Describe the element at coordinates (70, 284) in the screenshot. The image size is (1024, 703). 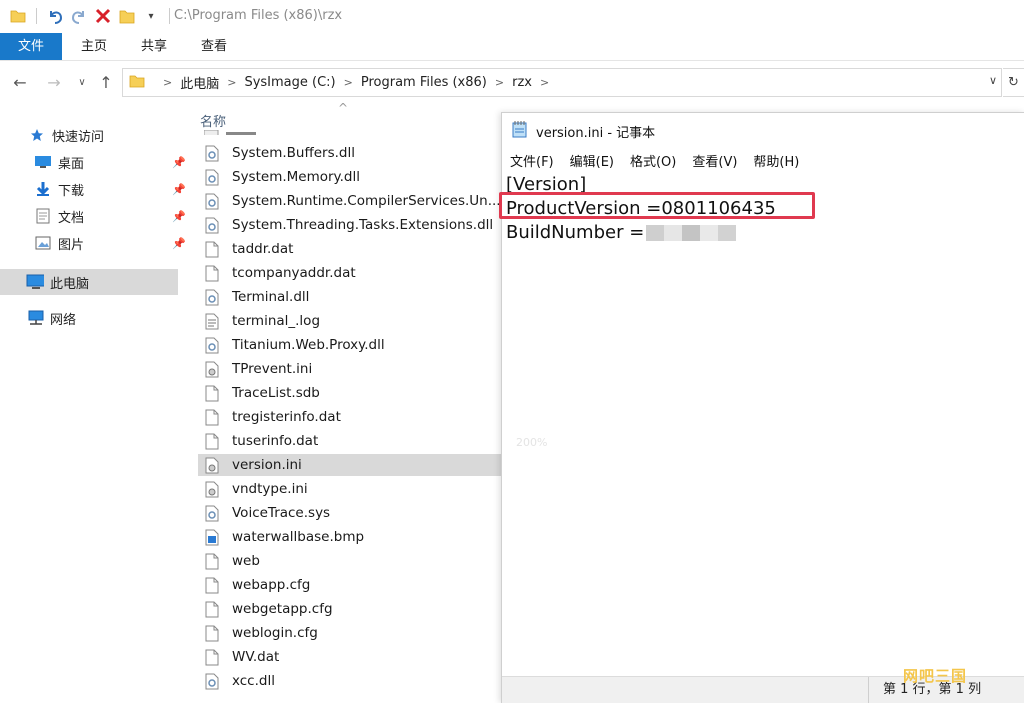
I see `nav-label: 此电脑` at that location.